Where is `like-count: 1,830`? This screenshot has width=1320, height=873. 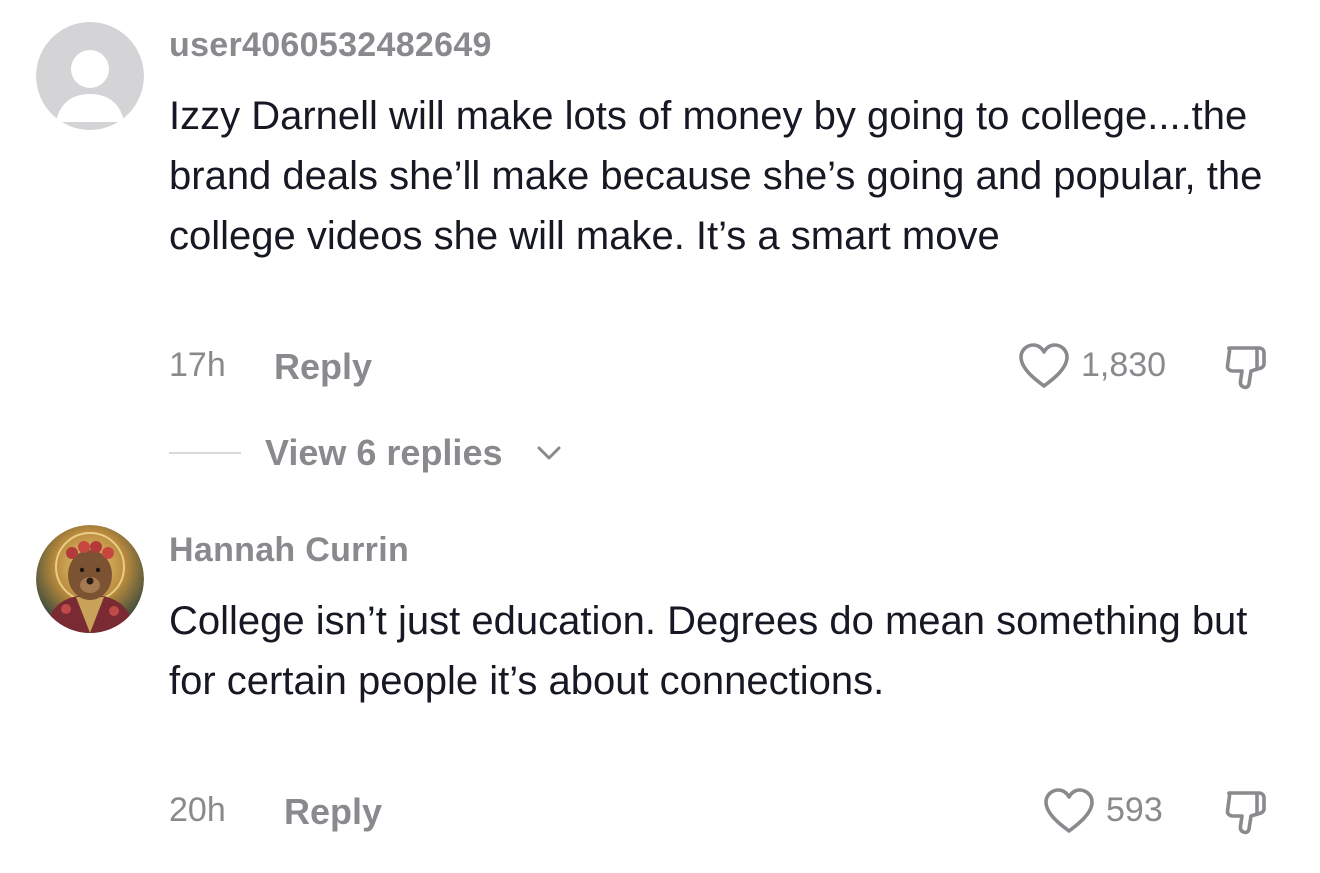
like-count: 1,830 is located at coordinates (1124, 365).